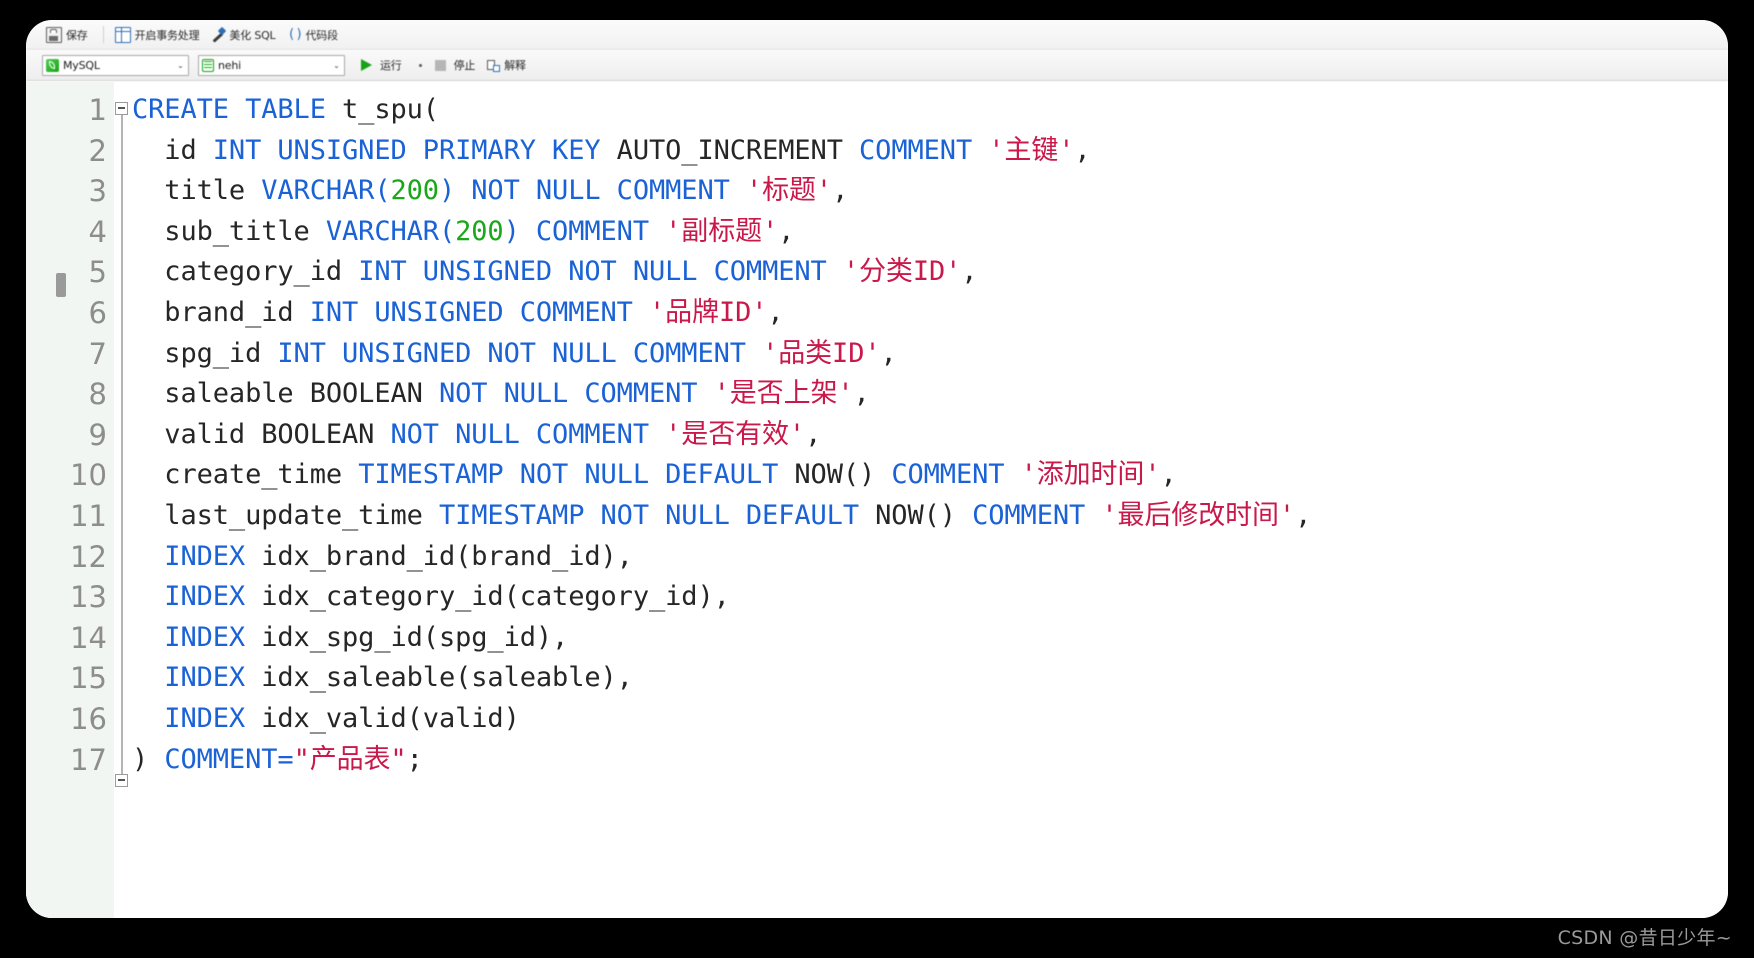 The image size is (1754, 958). What do you see at coordinates (708, 312) in the screenshot?
I see `code-token: '品牌ID'` at bounding box center [708, 312].